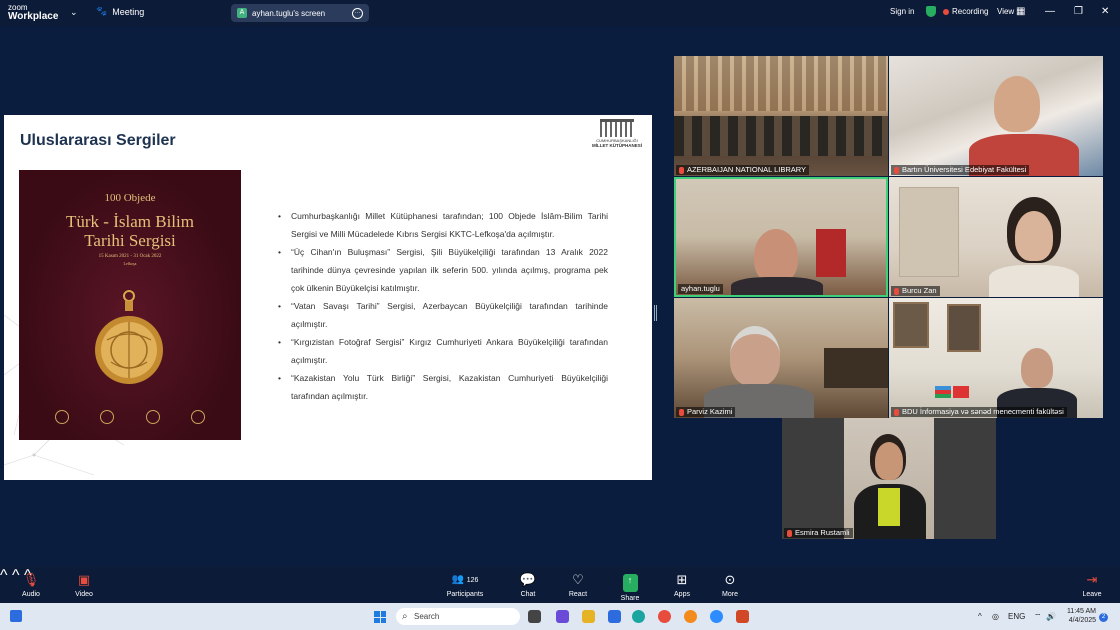 Image resolution: width=1120 pixels, height=630 pixels. What do you see at coordinates (33, 16) in the screenshot?
I see `logo-line2: Workplace` at bounding box center [33, 16].